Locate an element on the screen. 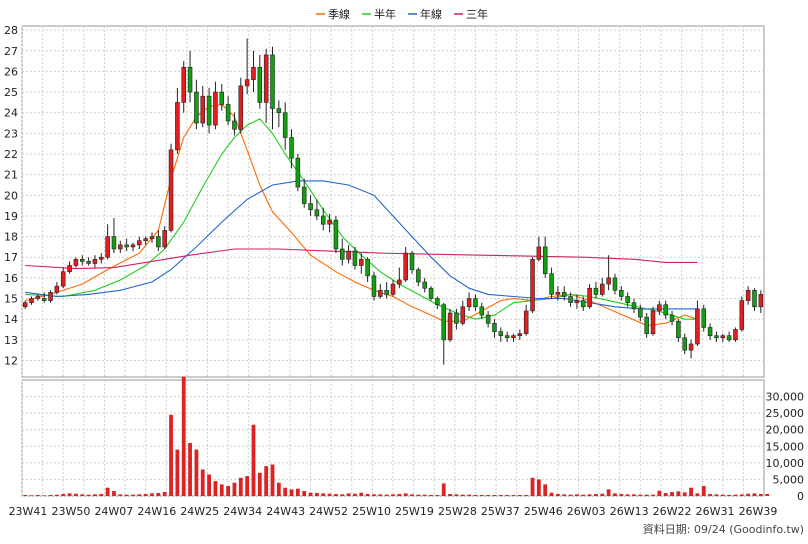 The height and width of the screenshot is (544, 808). x-tick-label: 26W39 is located at coordinates (758, 511).